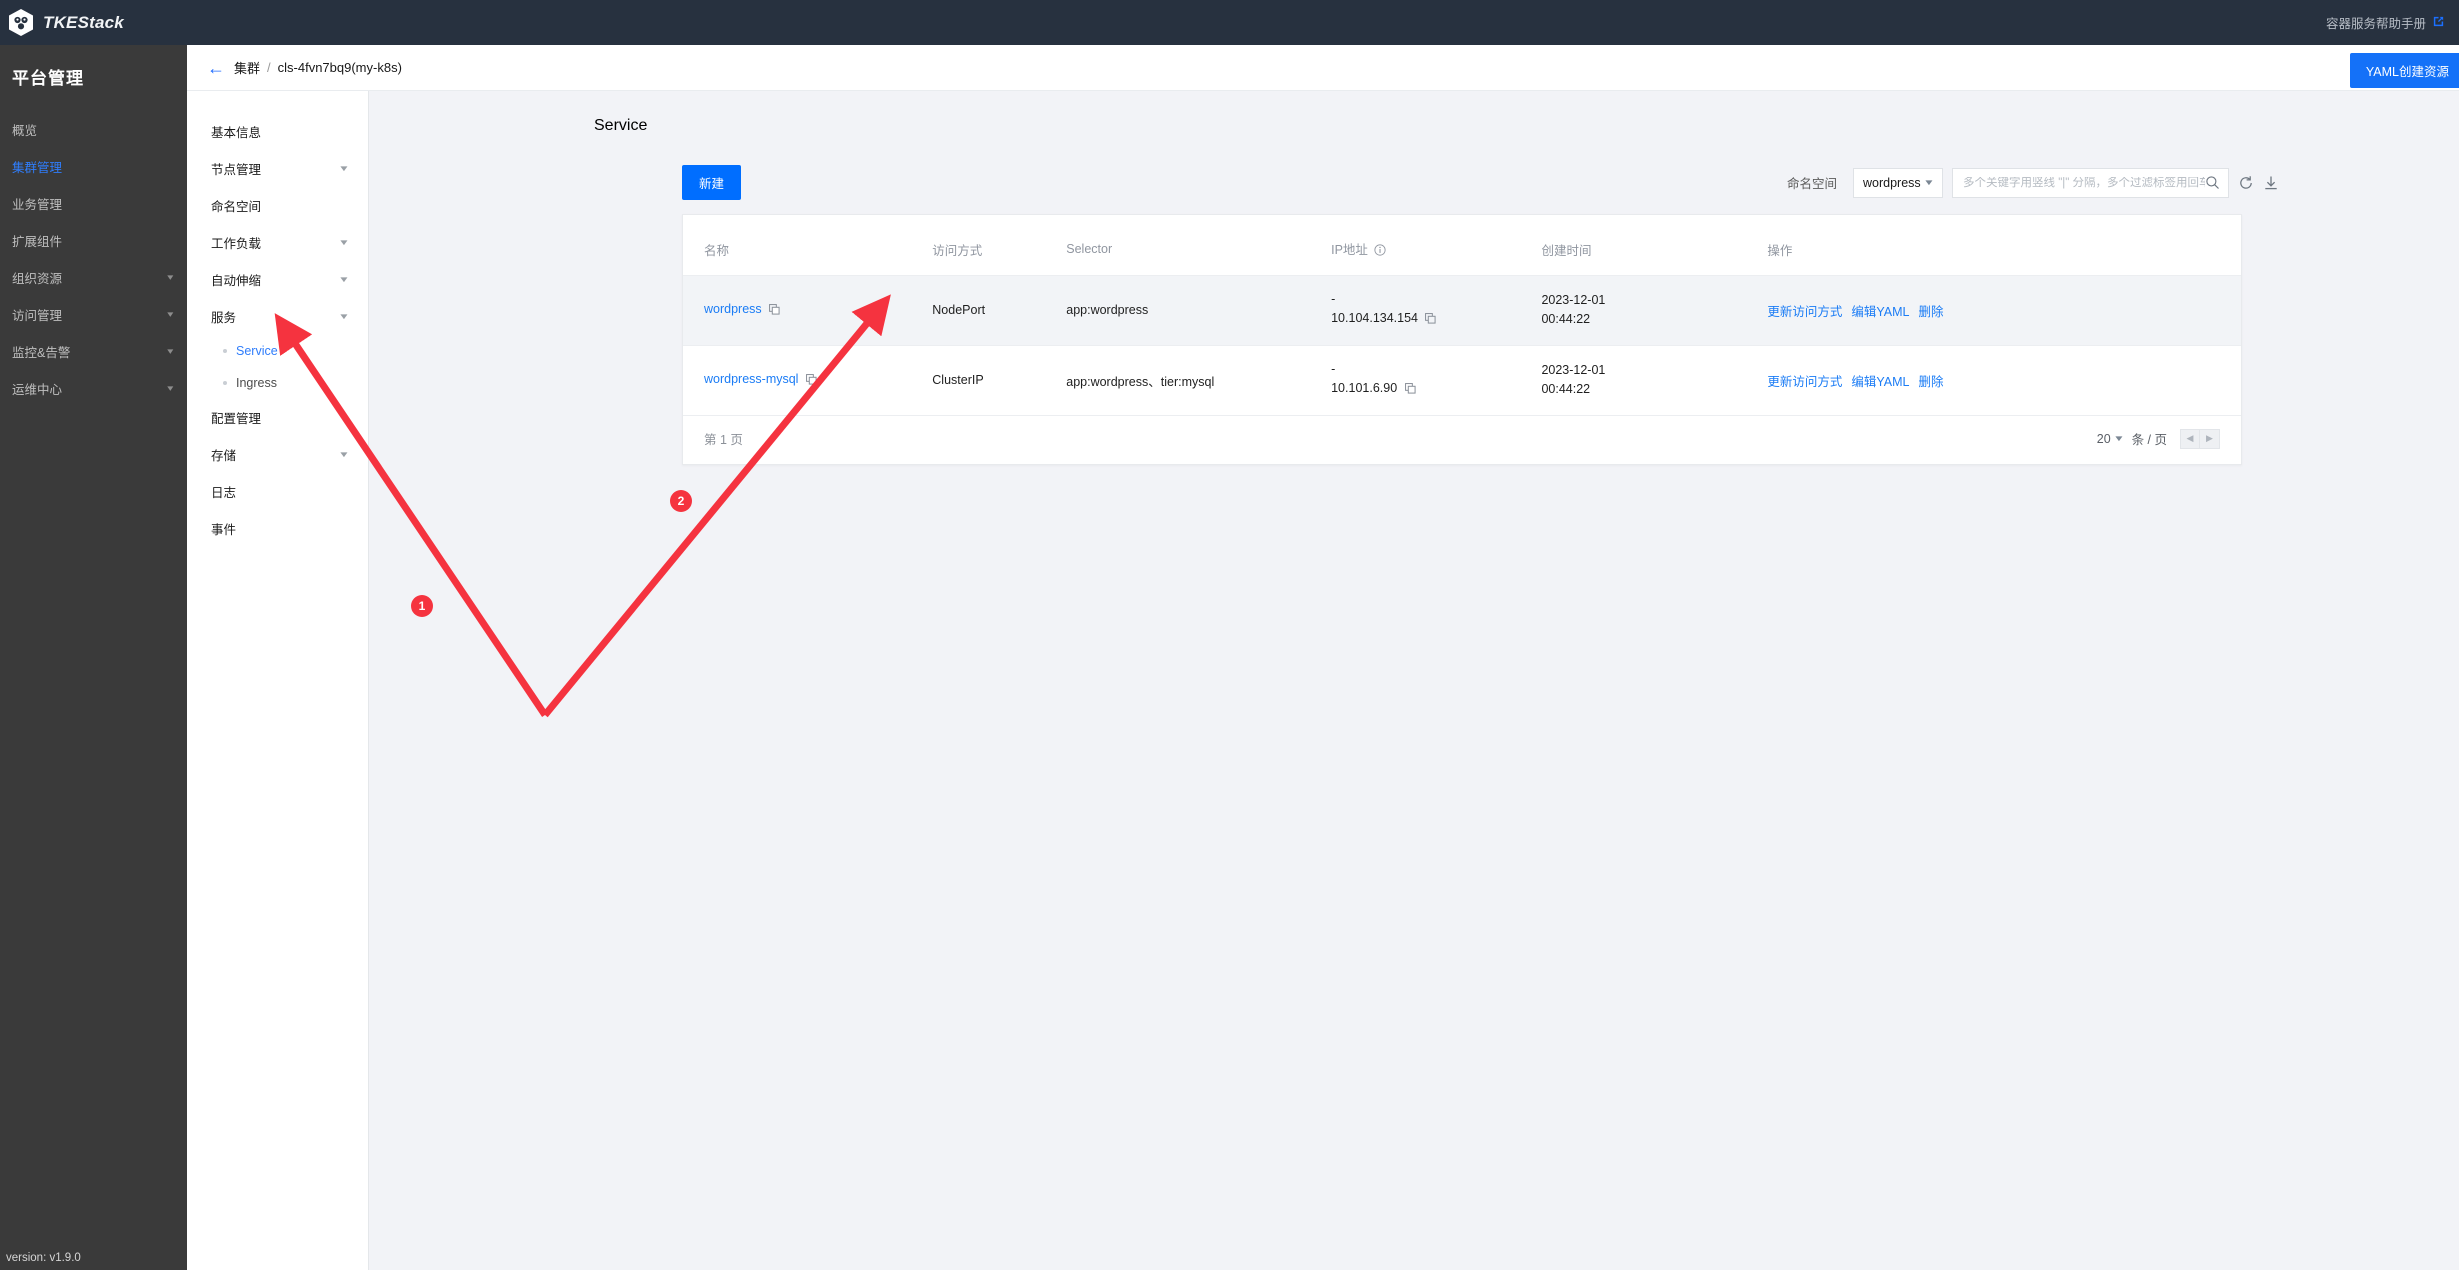  Describe the element at coordinates (37, 316) in the screenshot. I see `sidebar-item-label: 访问管理` at that location.